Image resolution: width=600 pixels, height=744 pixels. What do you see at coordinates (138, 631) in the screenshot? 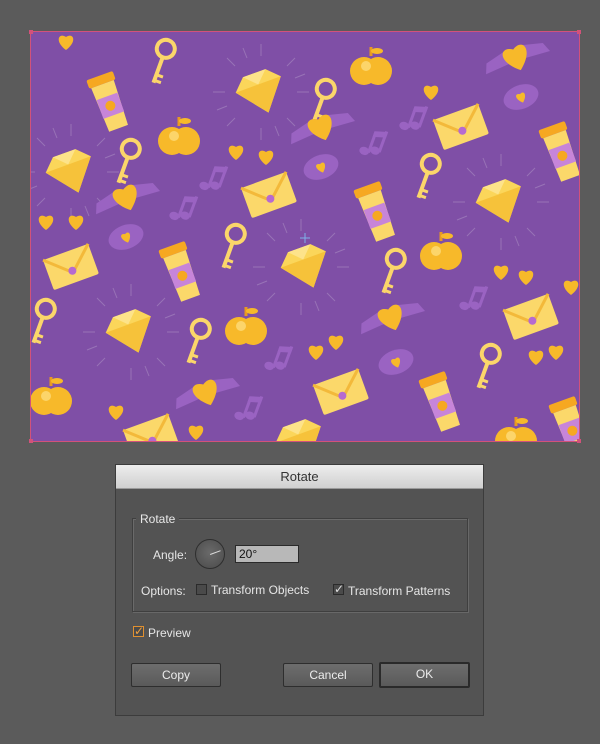
I see `preview-checkbox` at bounding box center [138, 631].